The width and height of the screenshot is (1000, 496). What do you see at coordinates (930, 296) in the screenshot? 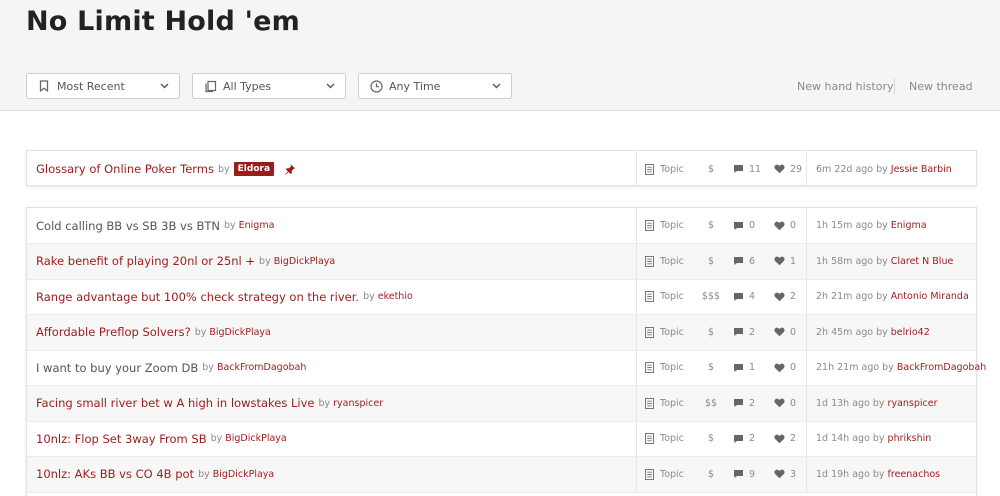
I see `last-poster: Antonio Miranda` at bounding box center [930, 296].